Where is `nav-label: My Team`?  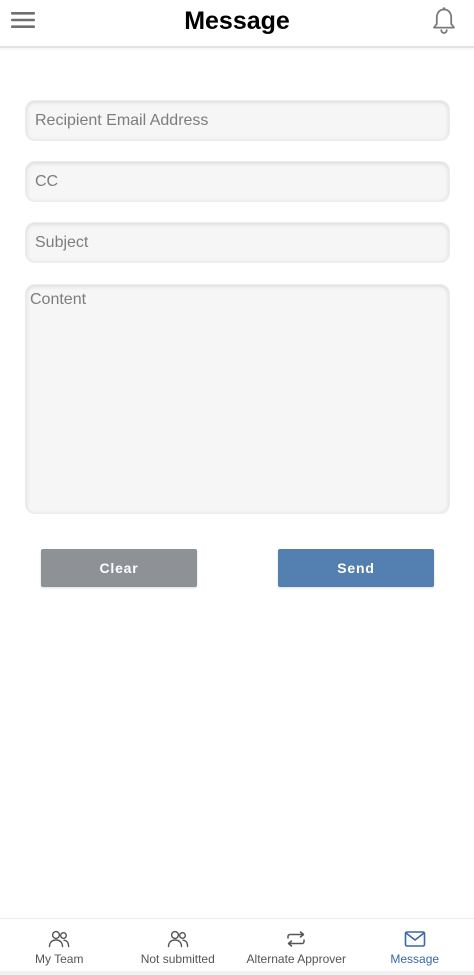
nav-label: My Team is located at coordinates (59, 959).